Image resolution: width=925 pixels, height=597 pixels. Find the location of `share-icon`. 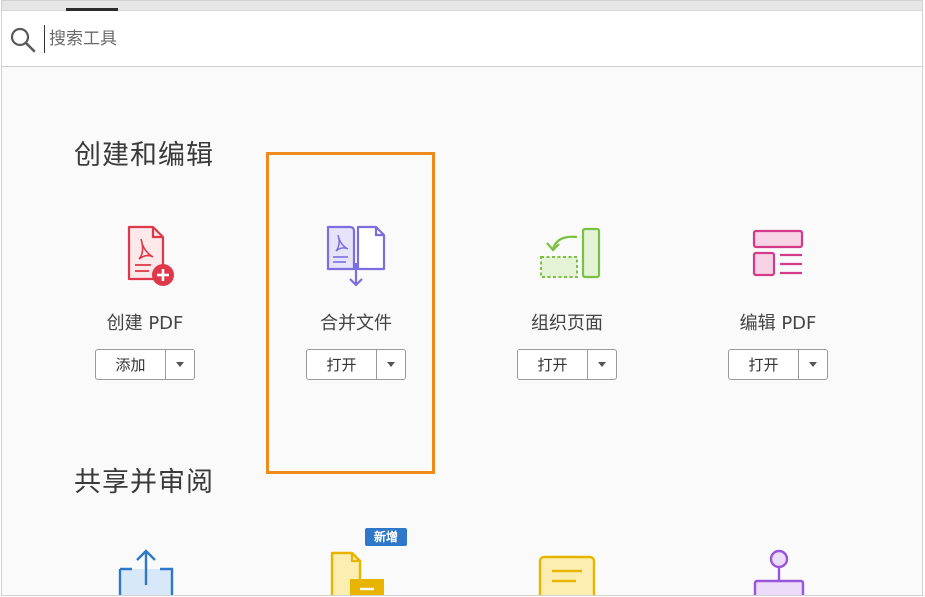

share-icon is located at coordinates (146, 571).